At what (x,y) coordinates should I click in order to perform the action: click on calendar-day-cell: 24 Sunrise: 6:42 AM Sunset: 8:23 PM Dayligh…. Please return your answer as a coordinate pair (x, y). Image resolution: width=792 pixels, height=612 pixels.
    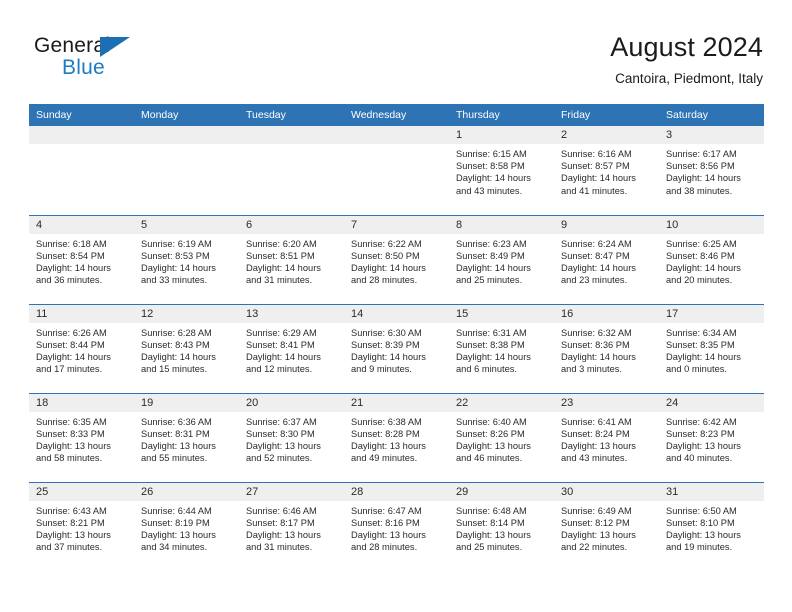
    Looking at the image, I should click on (711, 437).